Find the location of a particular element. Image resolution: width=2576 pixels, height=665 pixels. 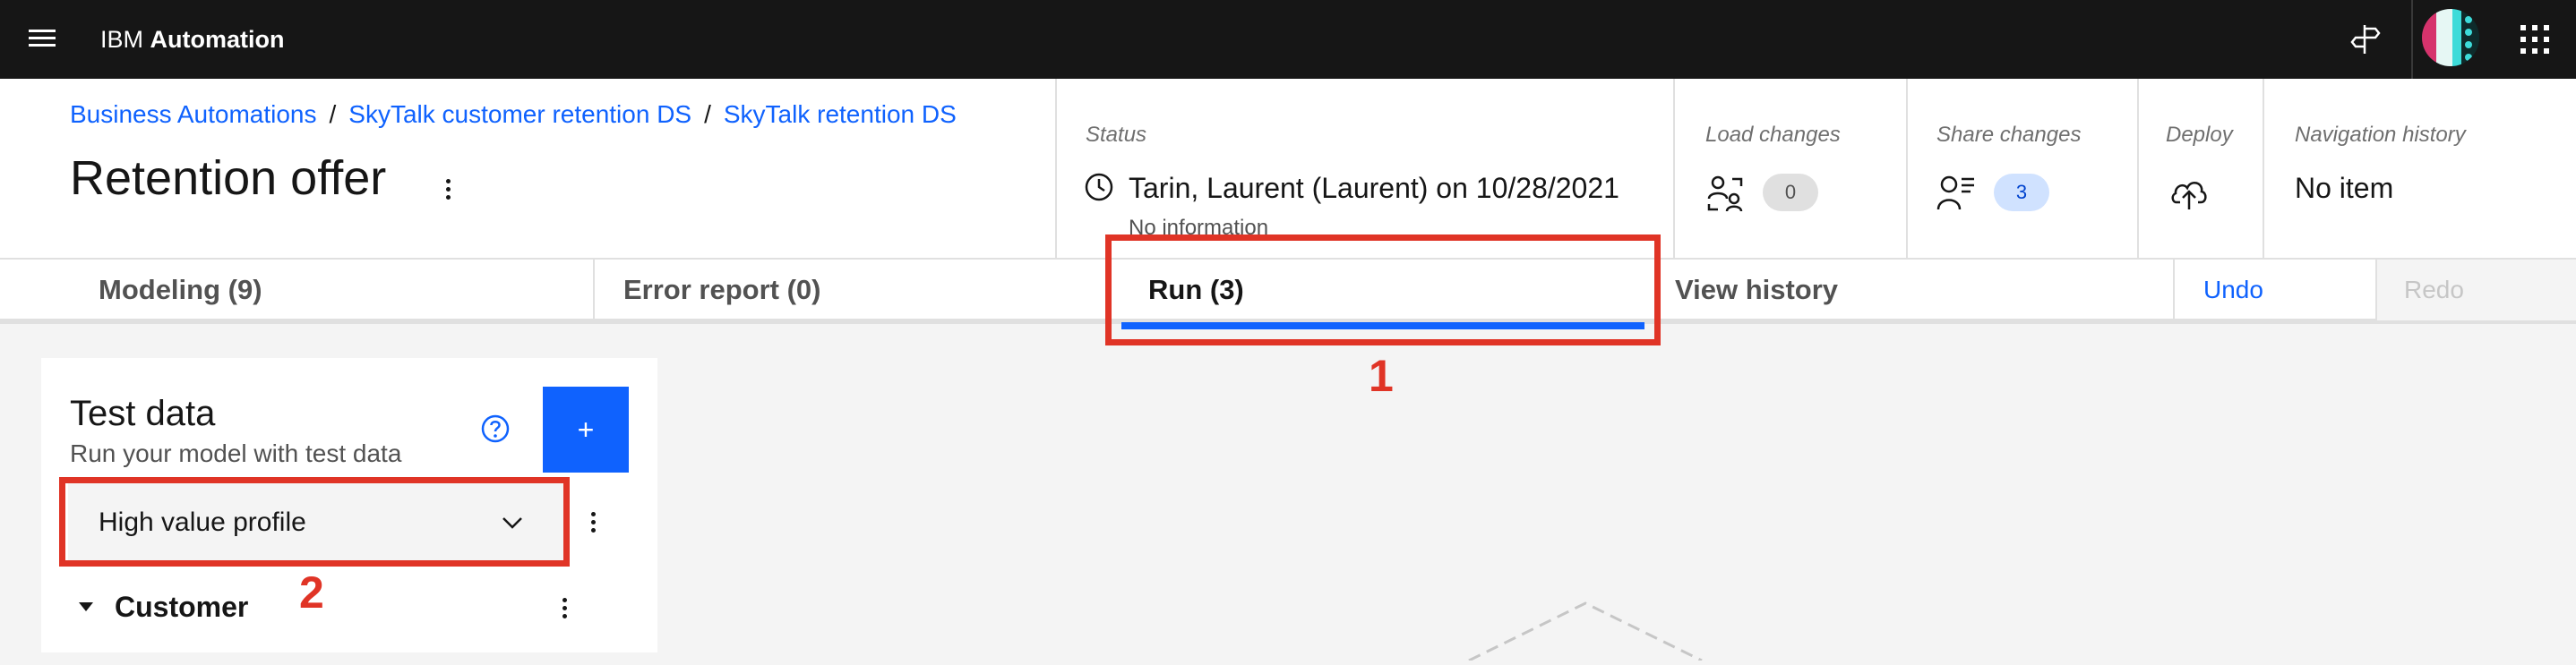

navigation-history-value: No item is located at coordinates (2344, 188).